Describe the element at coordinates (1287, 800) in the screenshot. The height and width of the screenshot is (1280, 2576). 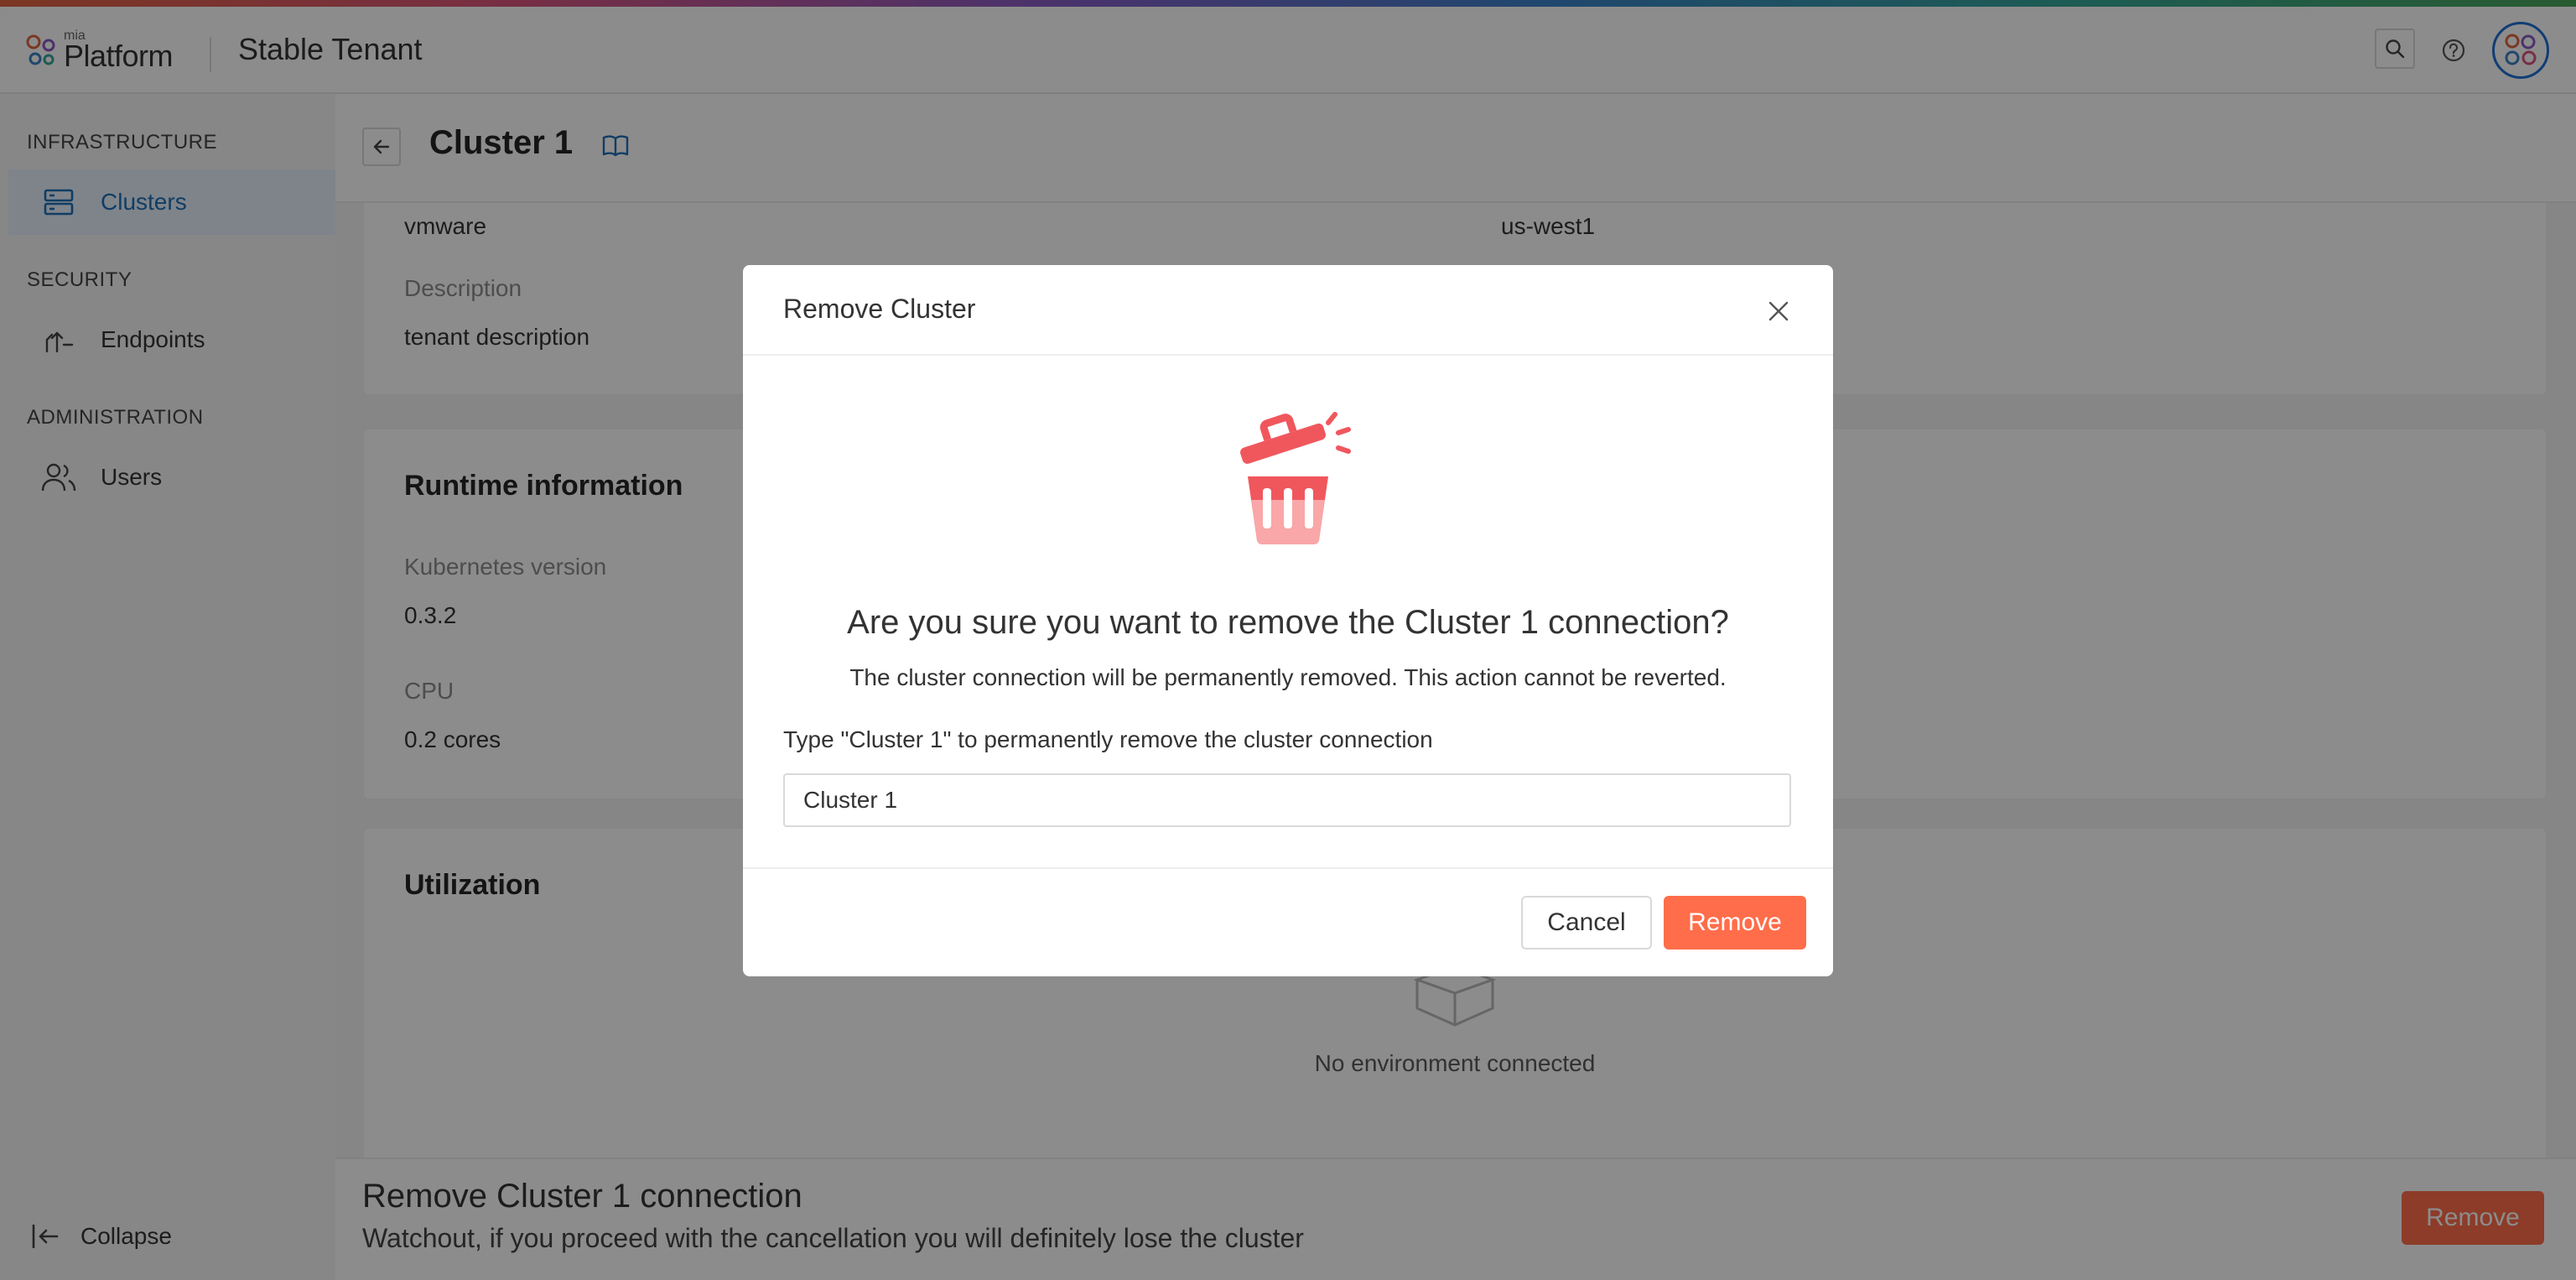
I see `confirm-cluster-name-input` at that location.